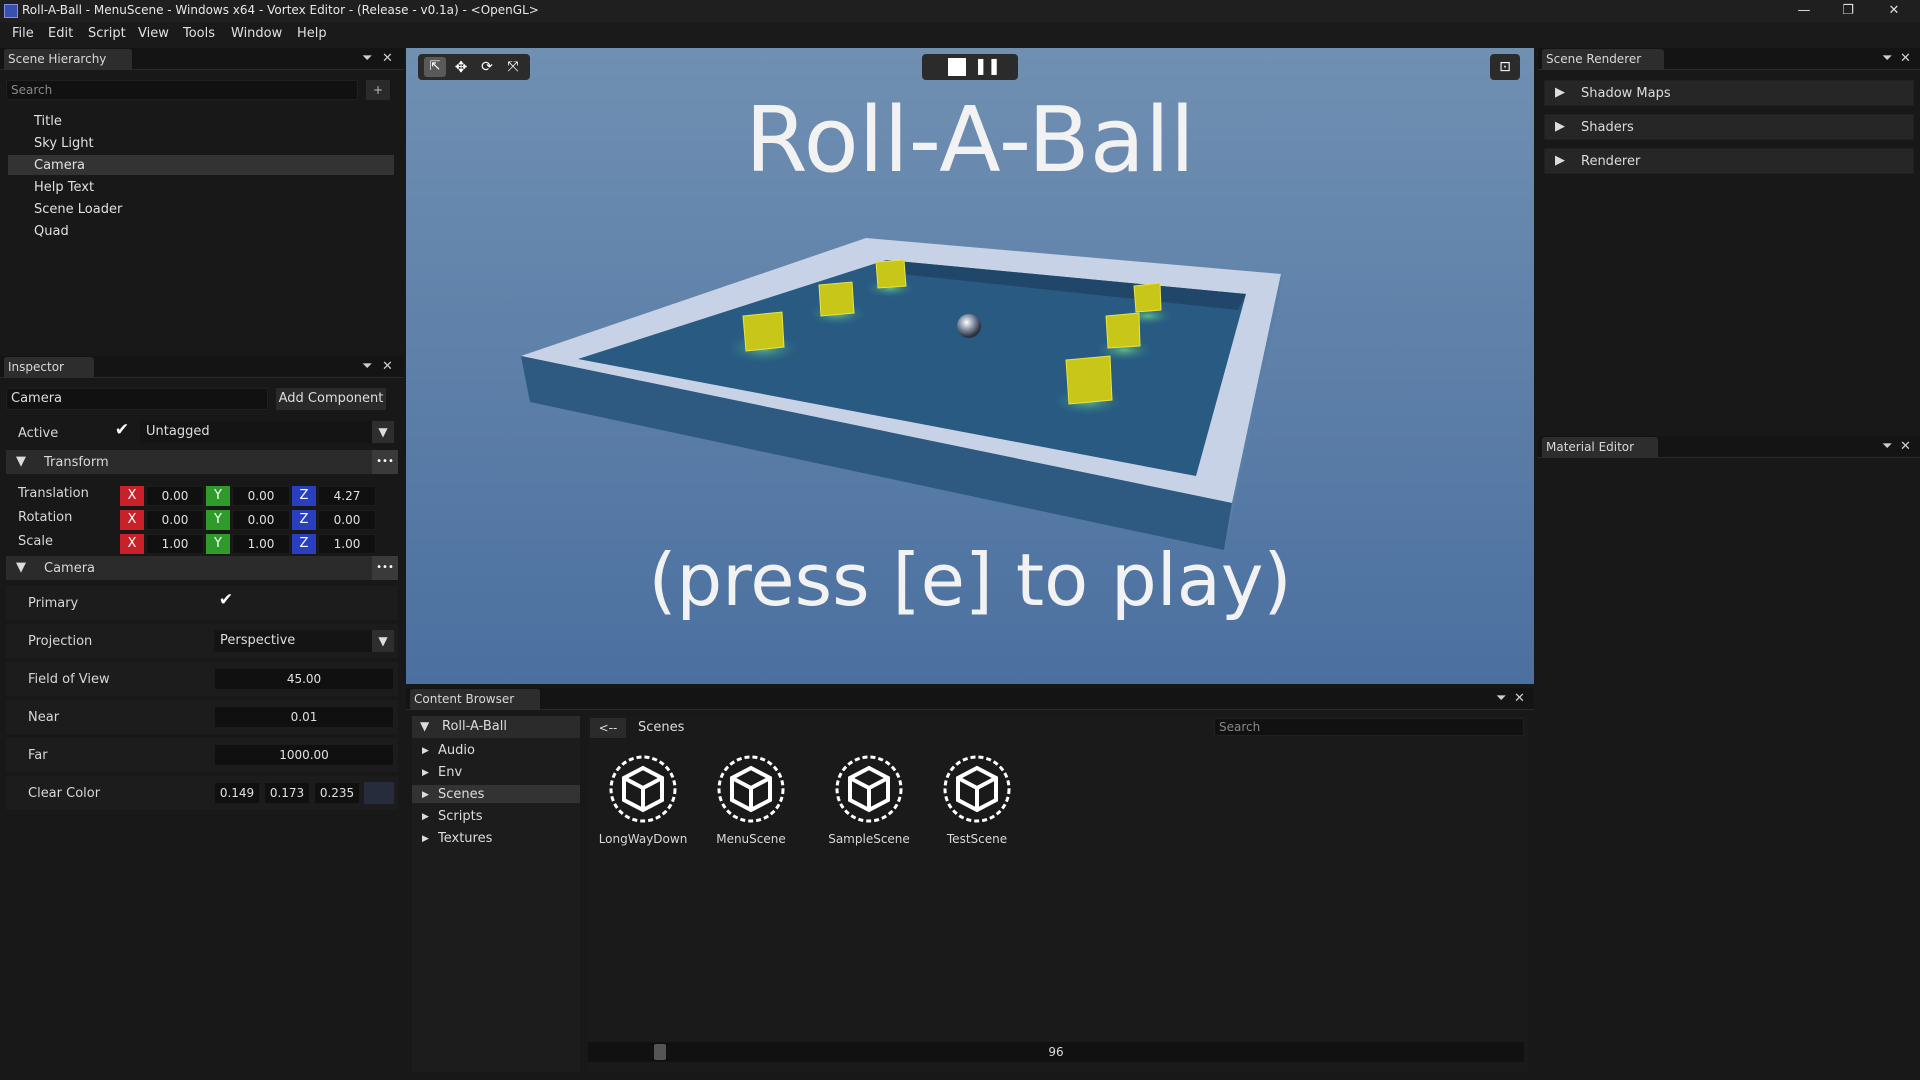 Image resolution: width=1920 pixels, height=1080 pixels. I want to click on near-row: Near 0.01, so click(202, 717).